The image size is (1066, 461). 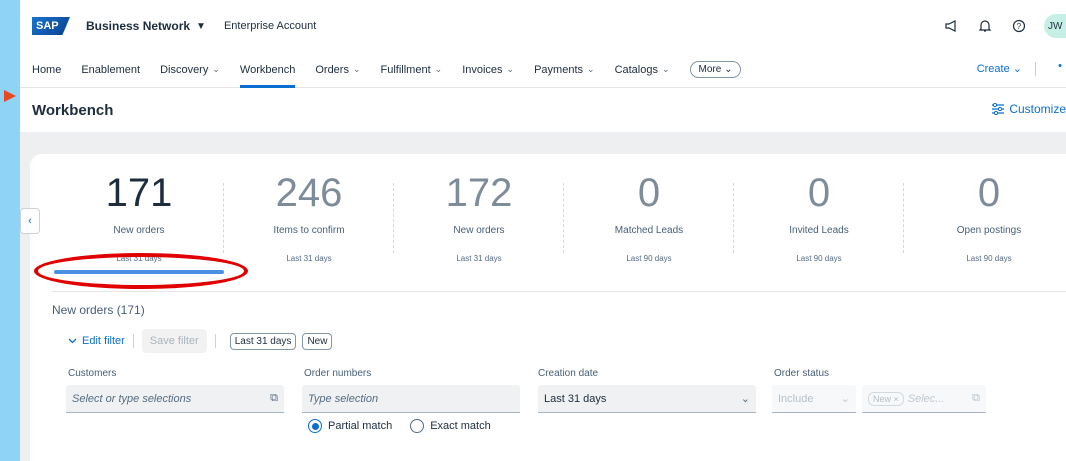 I want to click on nav-item-fulfillment: Fulfillment ⌄, so click(x=412, y=70).